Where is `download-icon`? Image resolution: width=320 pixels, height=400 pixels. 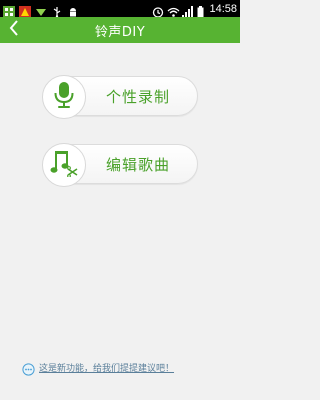
download-icon is located at coordinates (41, 9).